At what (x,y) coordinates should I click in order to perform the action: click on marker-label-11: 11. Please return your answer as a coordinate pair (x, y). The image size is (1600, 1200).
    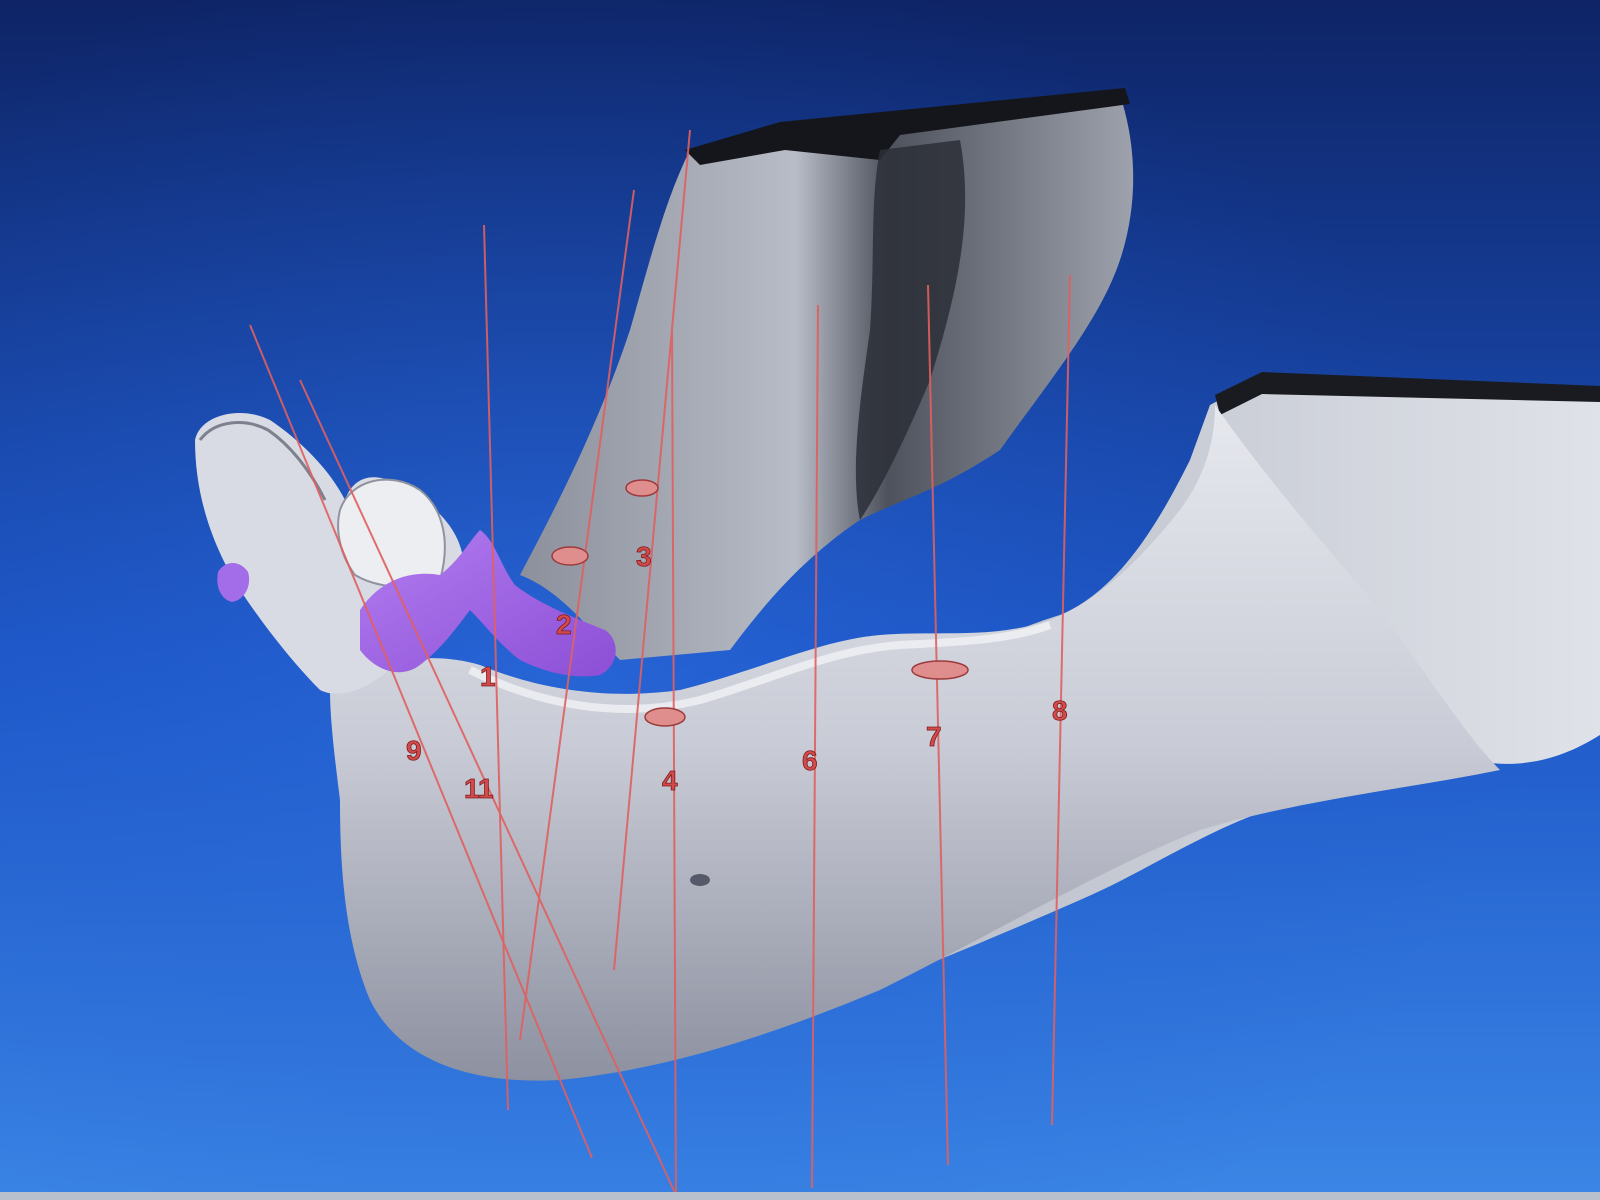
    Looking at the image, I should click on (479, 789).